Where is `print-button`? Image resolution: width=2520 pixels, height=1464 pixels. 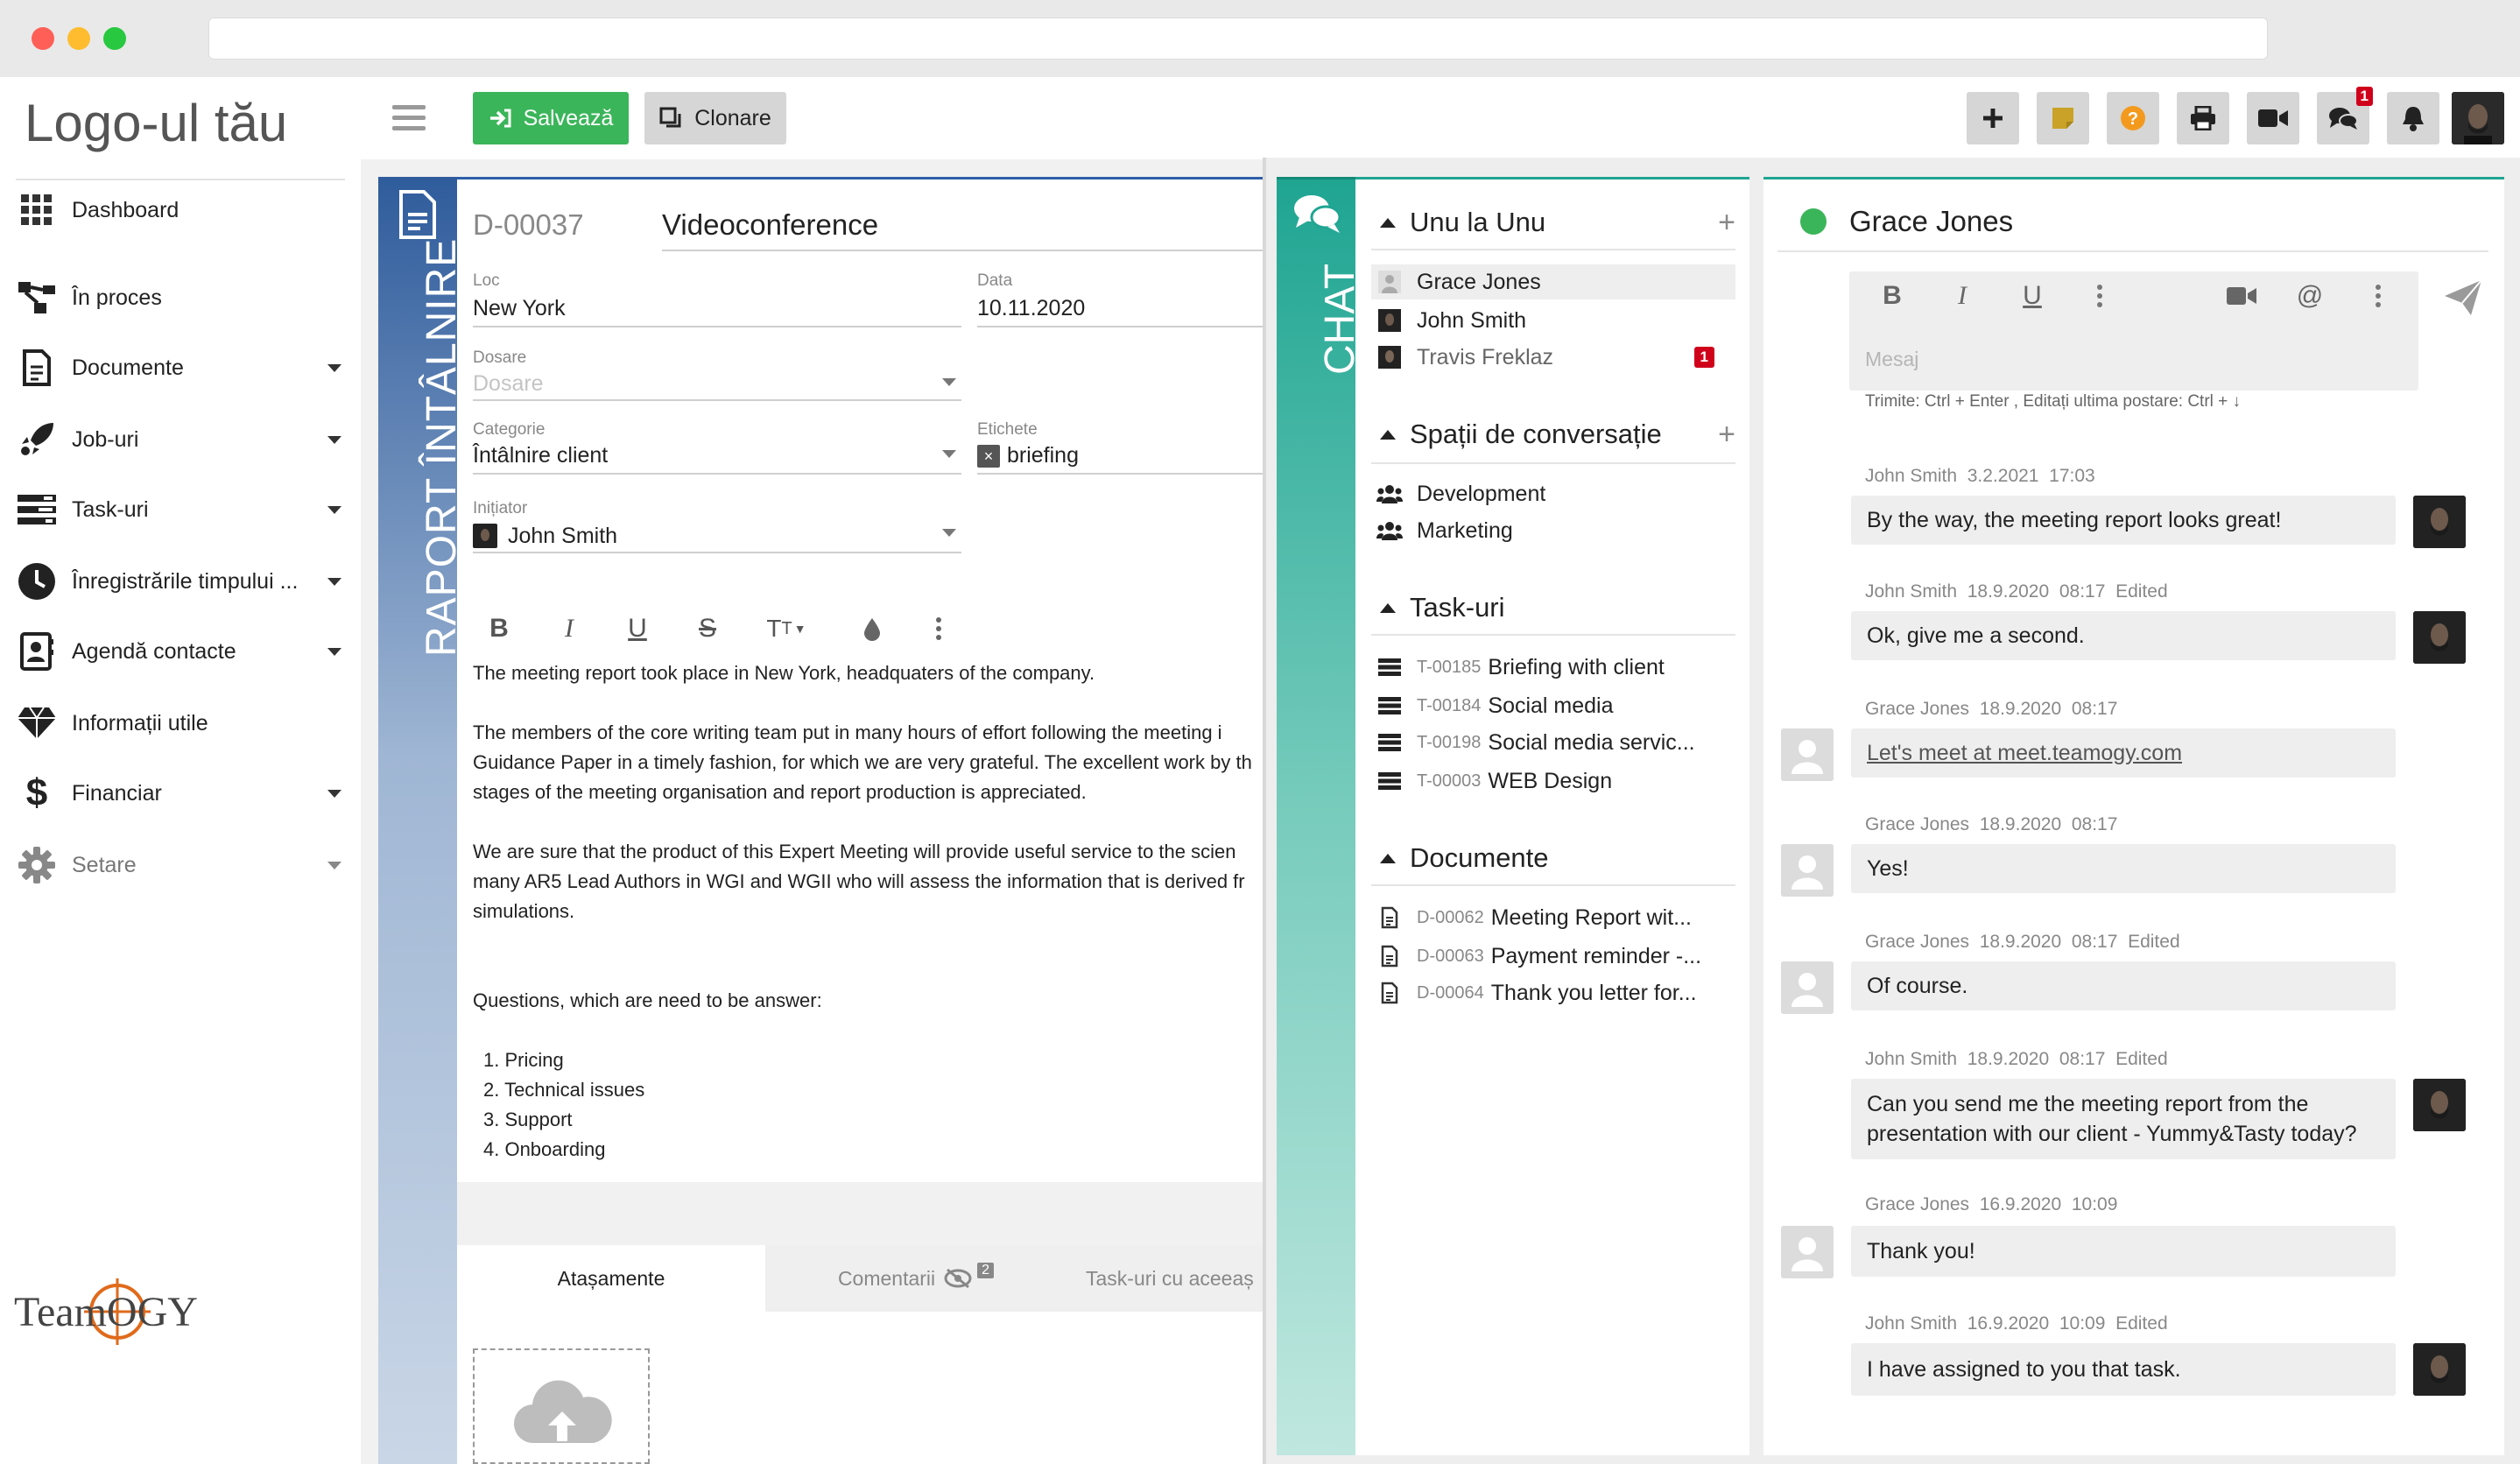 print-button is located at coordinates (2203, 118).